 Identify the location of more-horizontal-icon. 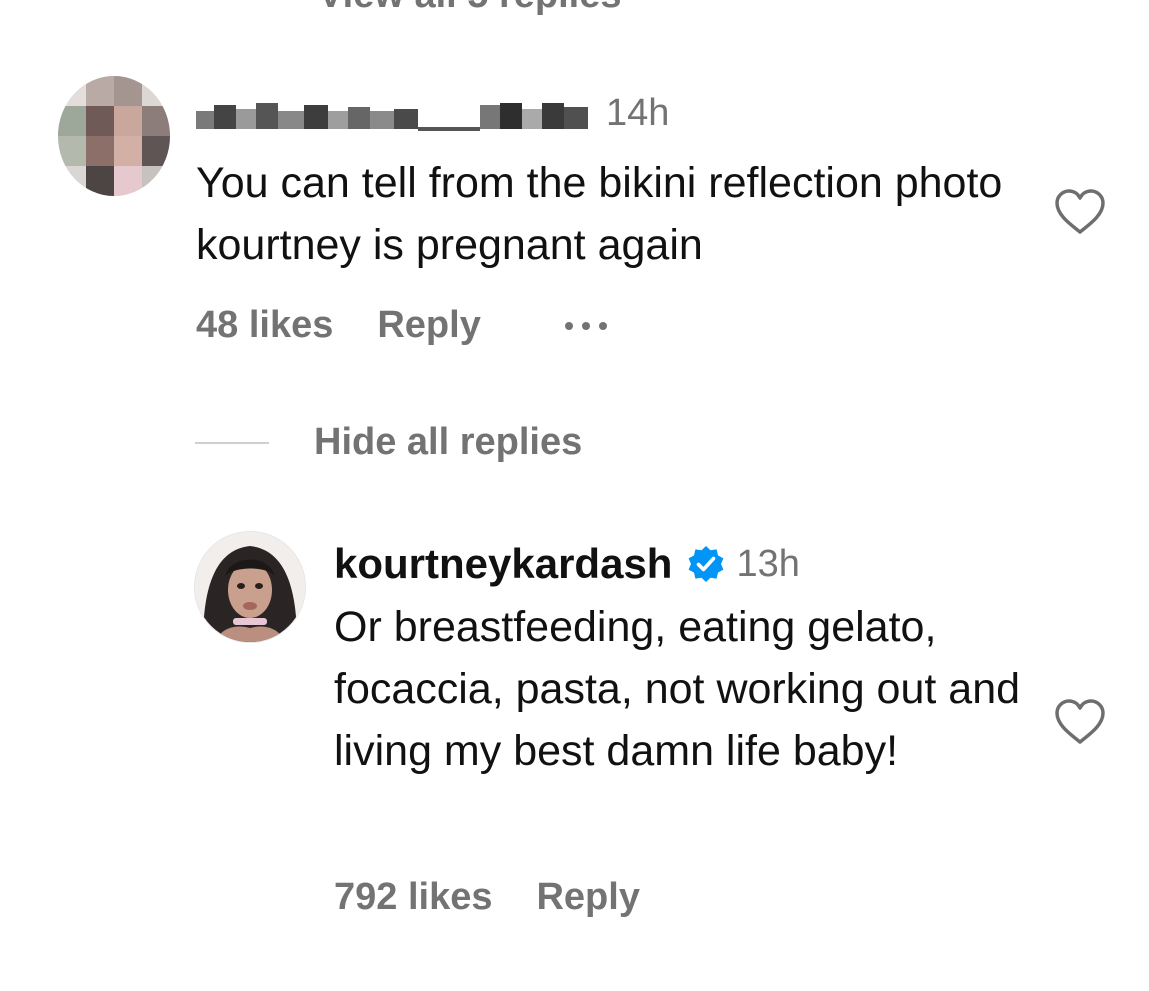
(585, 325).